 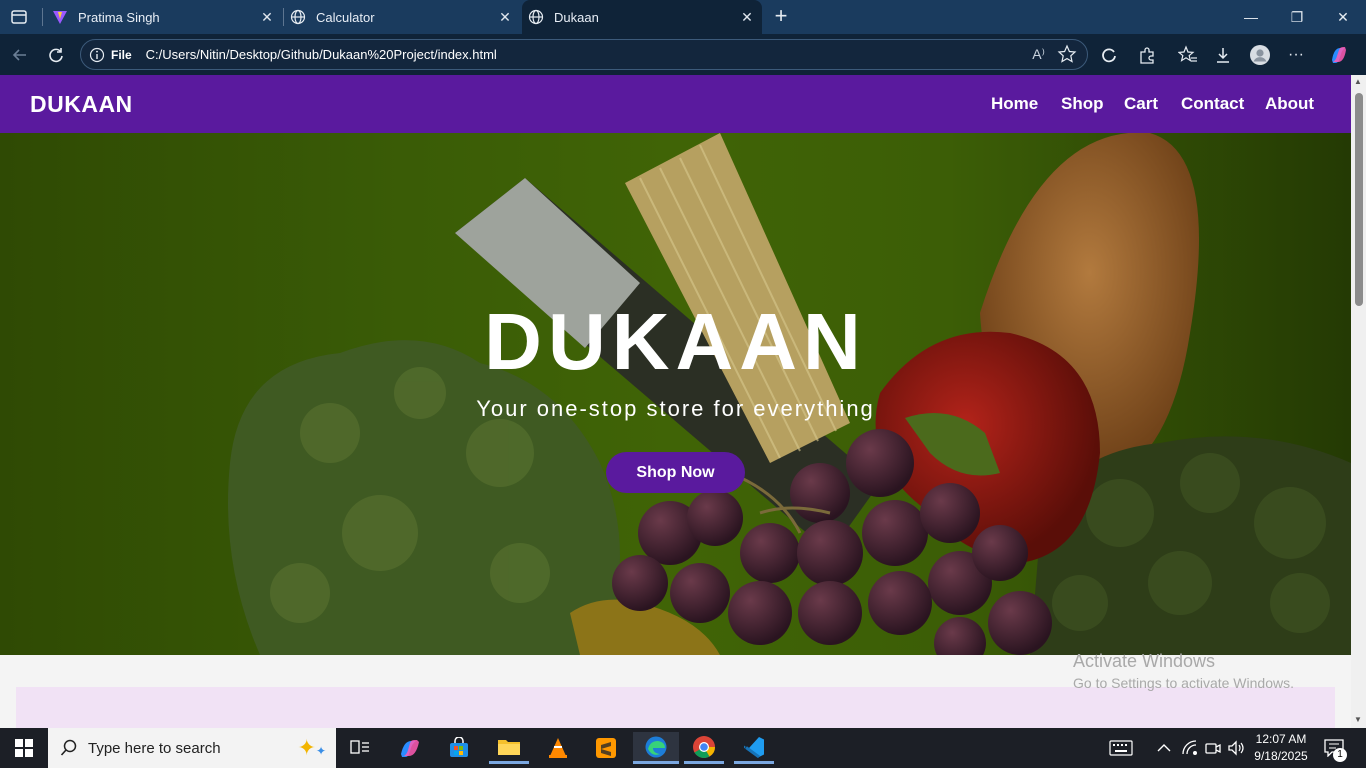 I want to click on network-icon, so click(x=1190, y=748).